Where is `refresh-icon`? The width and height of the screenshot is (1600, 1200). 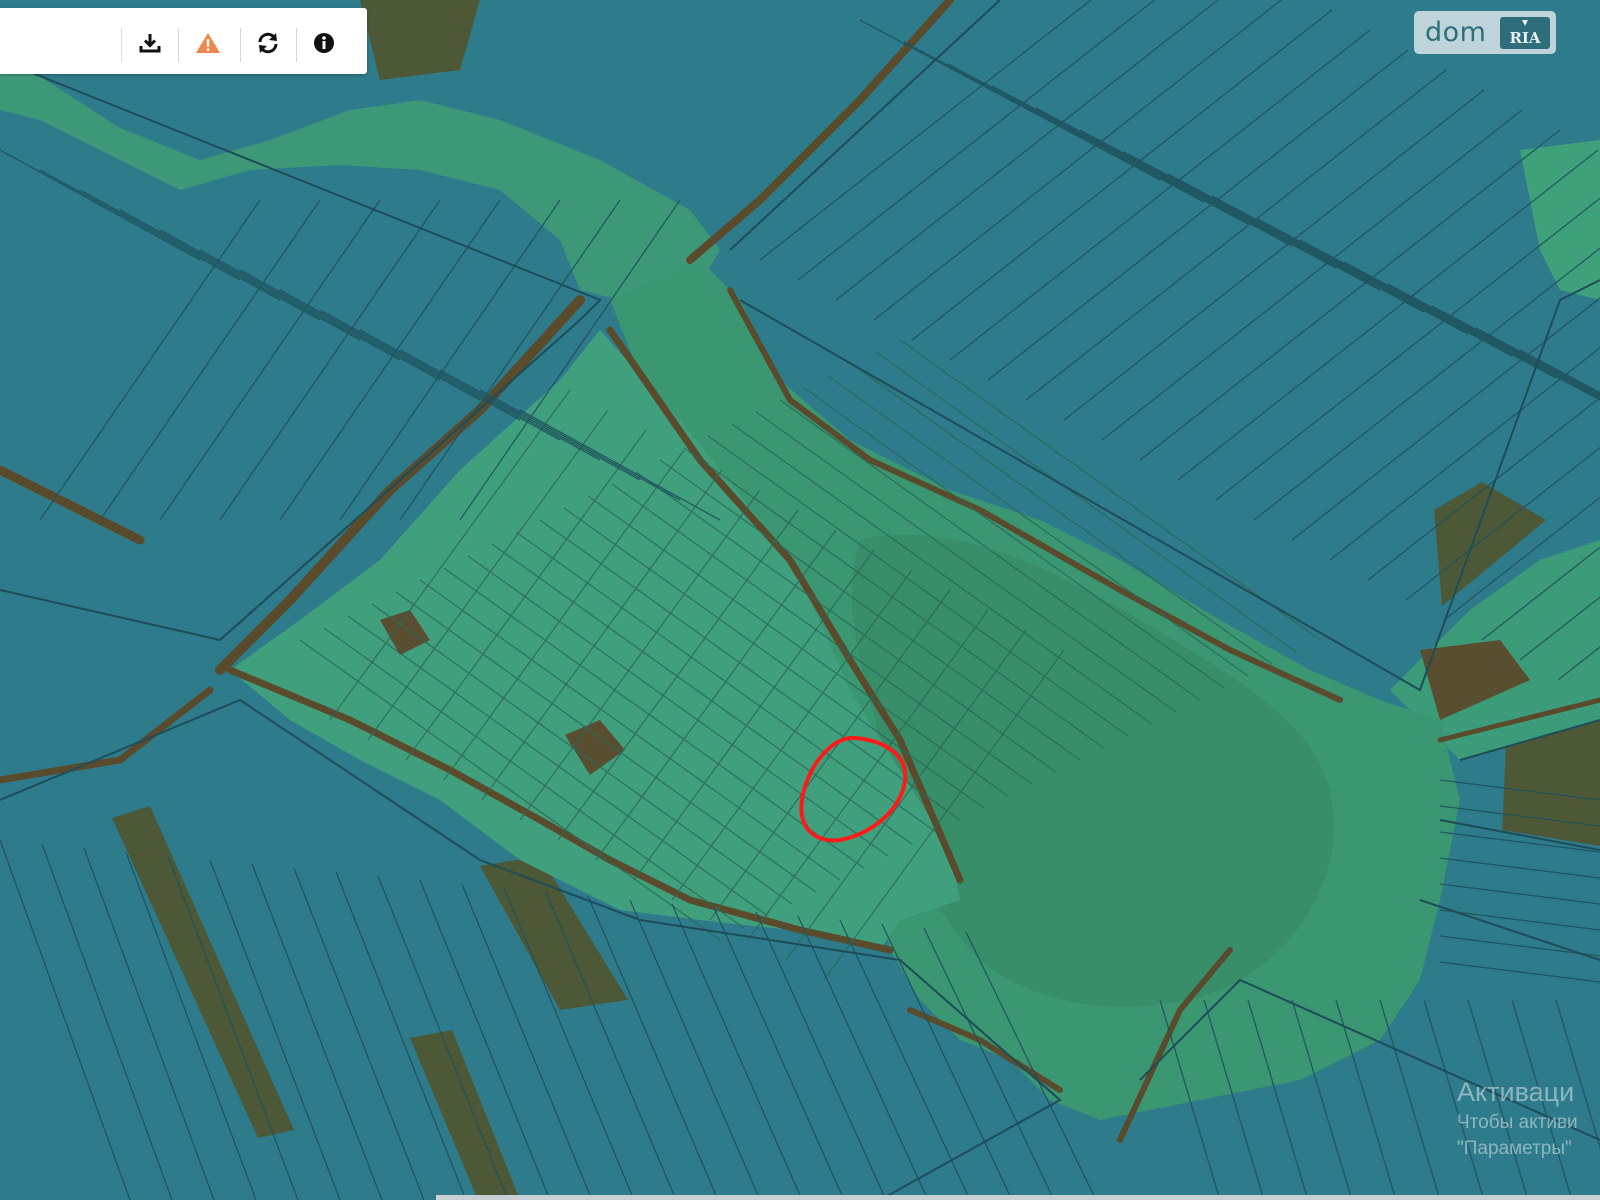
refresh-icon is located at coordinates (268, 43).